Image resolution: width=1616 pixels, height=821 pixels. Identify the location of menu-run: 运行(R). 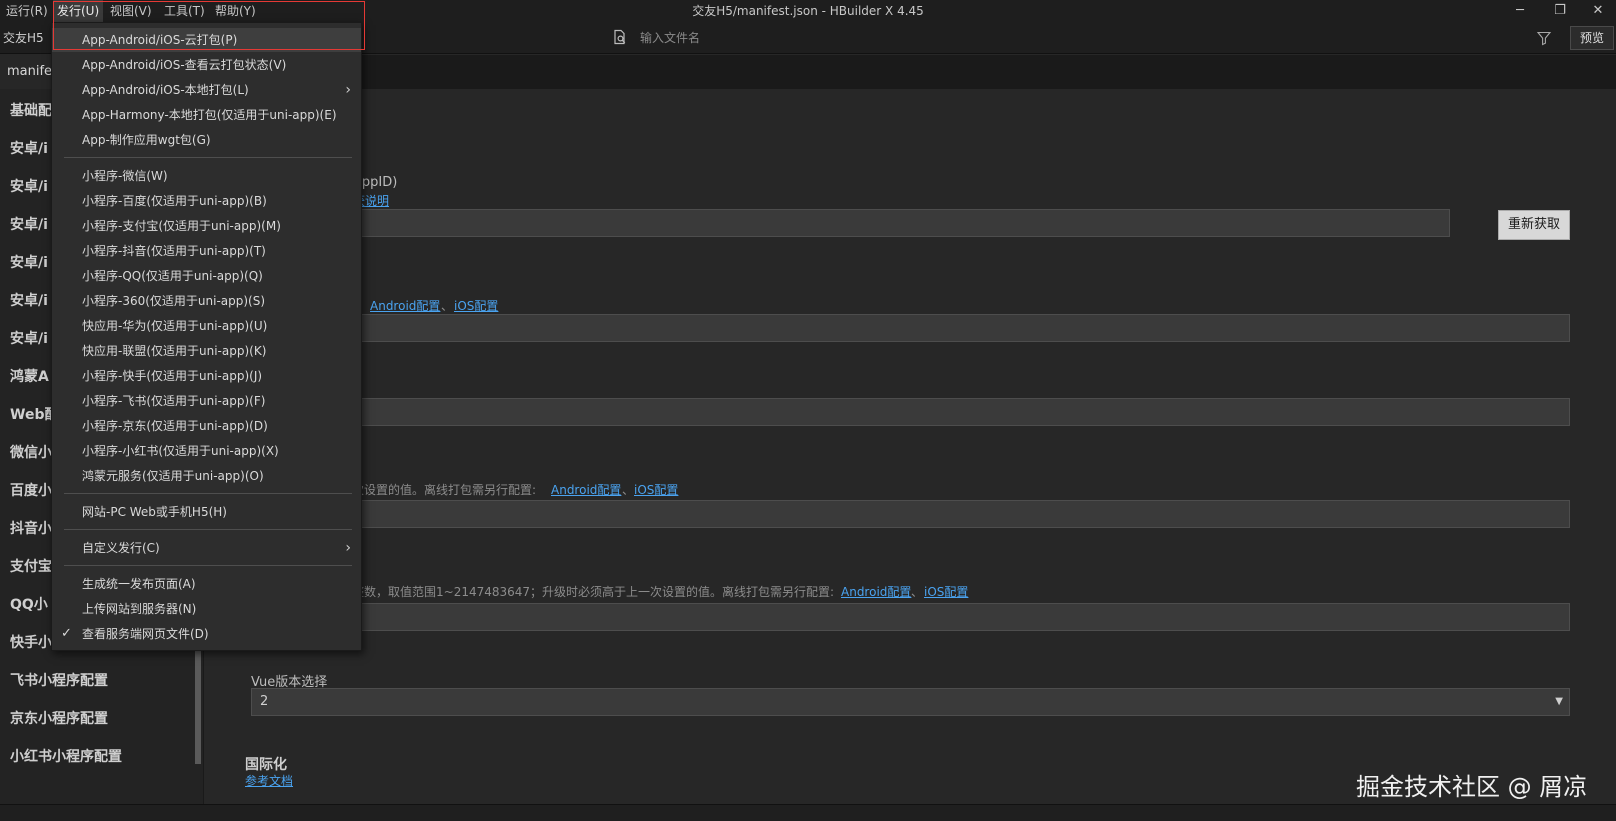
(27, 11).